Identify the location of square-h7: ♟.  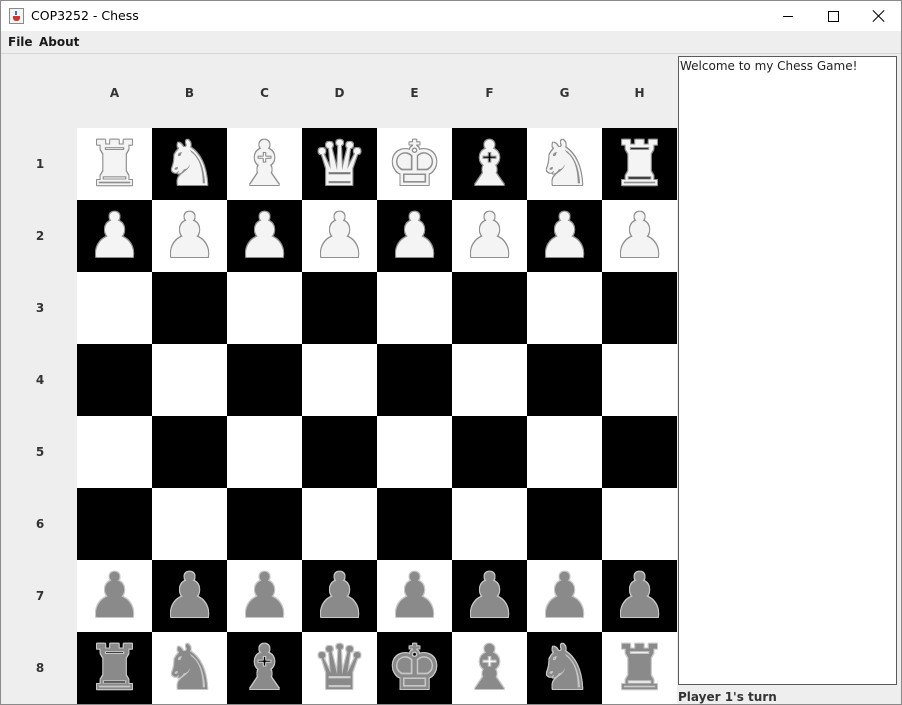
(639, 596).